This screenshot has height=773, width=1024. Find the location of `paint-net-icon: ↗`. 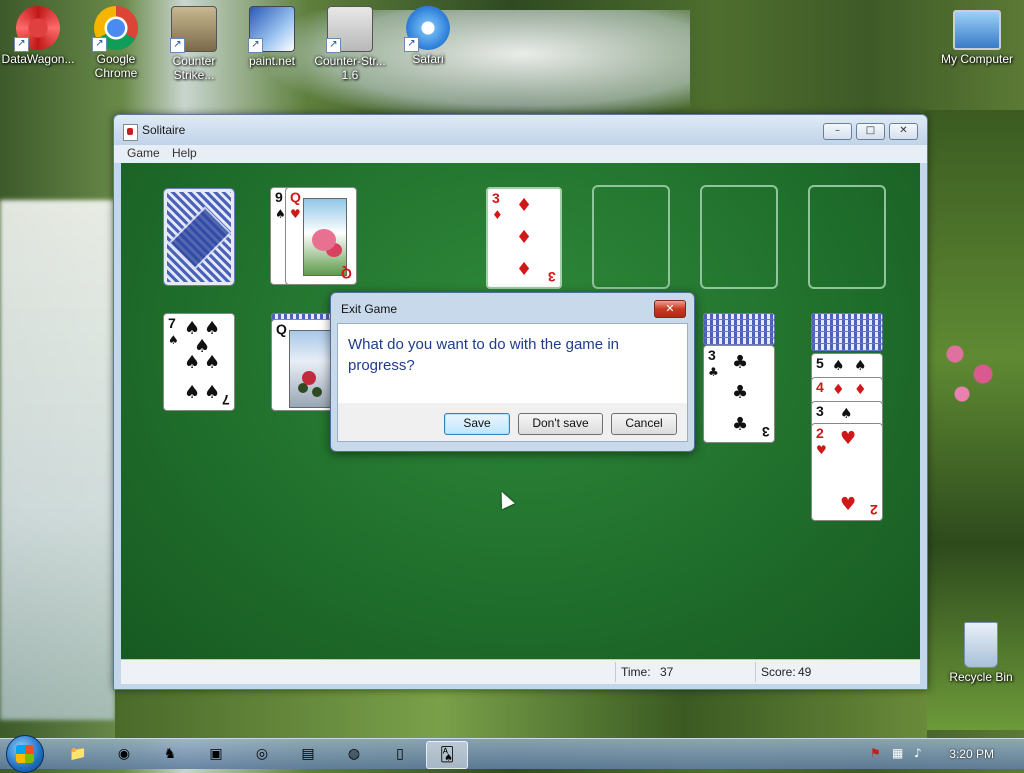

paint-net-icon: ↗ is located at coordinates (271, 29).